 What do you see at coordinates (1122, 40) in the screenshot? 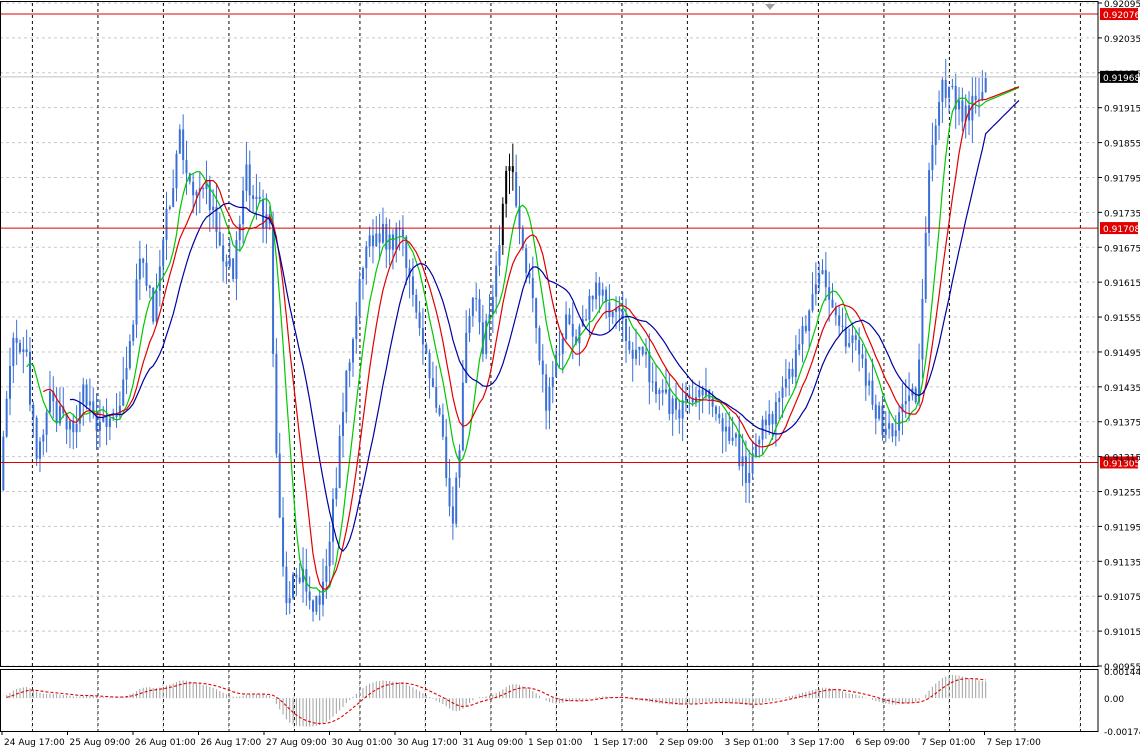
I see `price-tick-label: 0.92035` at bounding box center [1122, 40].